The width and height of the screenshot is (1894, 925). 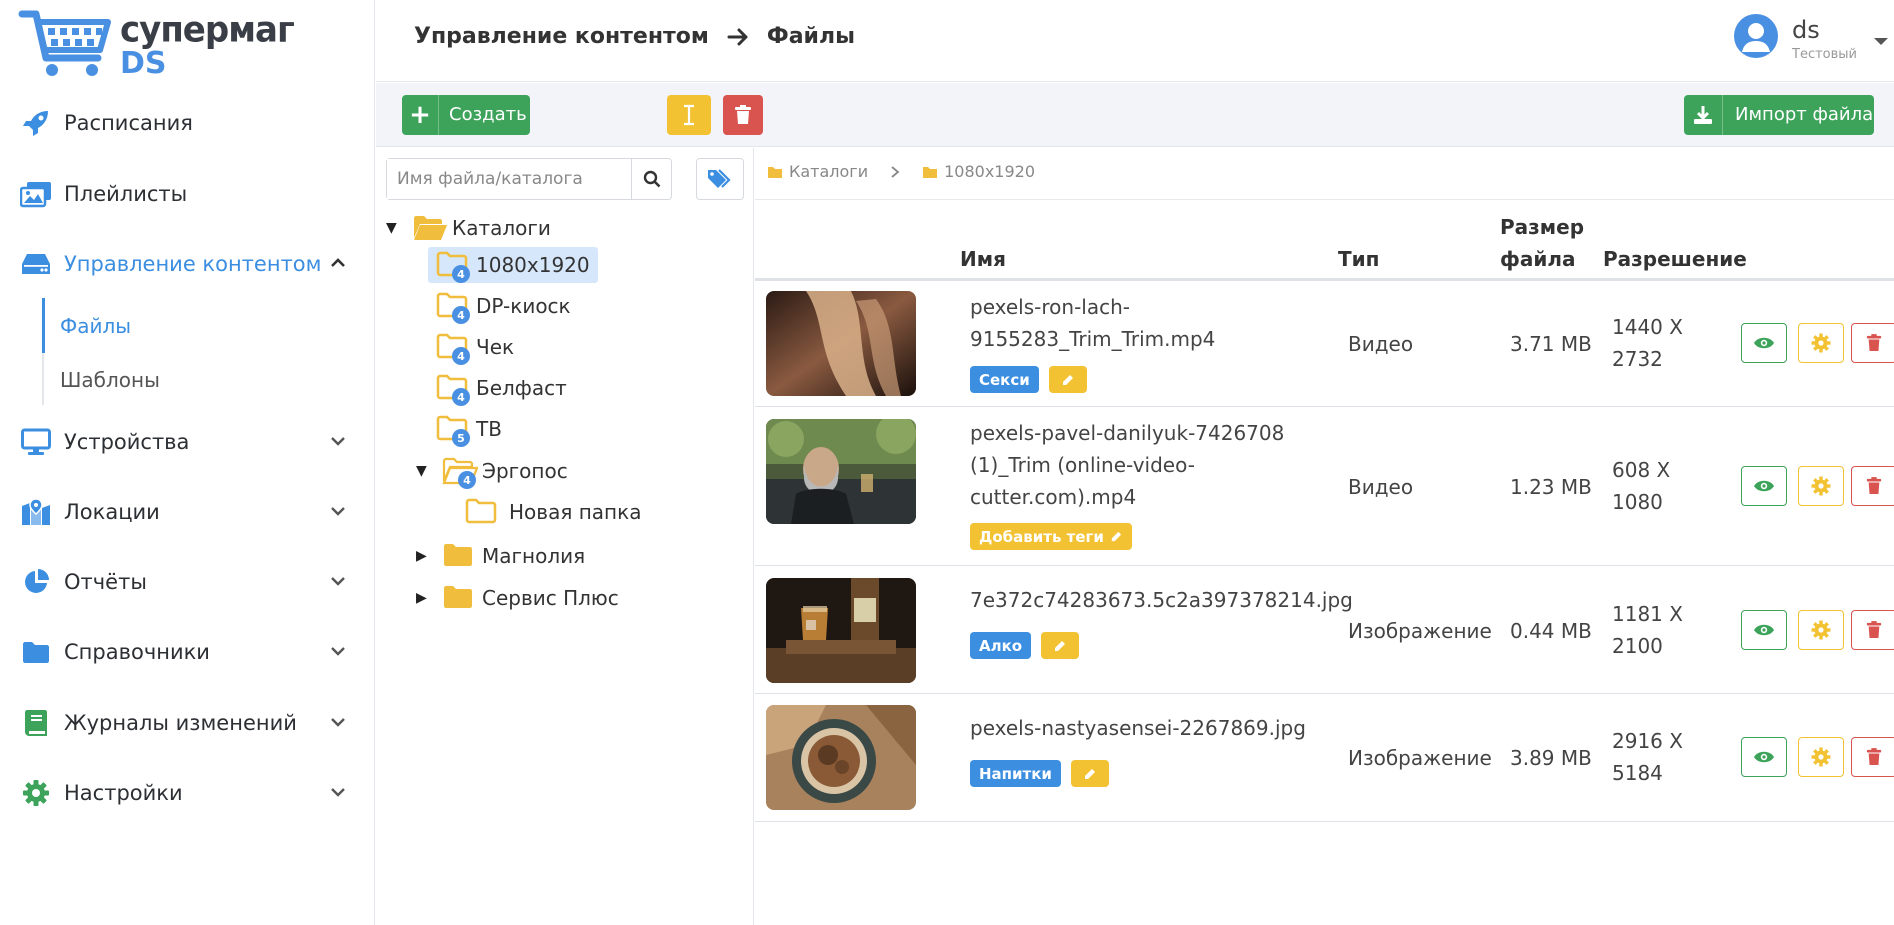 I want to click on tag-badge: Напитки, so click(x=1015, y=773).